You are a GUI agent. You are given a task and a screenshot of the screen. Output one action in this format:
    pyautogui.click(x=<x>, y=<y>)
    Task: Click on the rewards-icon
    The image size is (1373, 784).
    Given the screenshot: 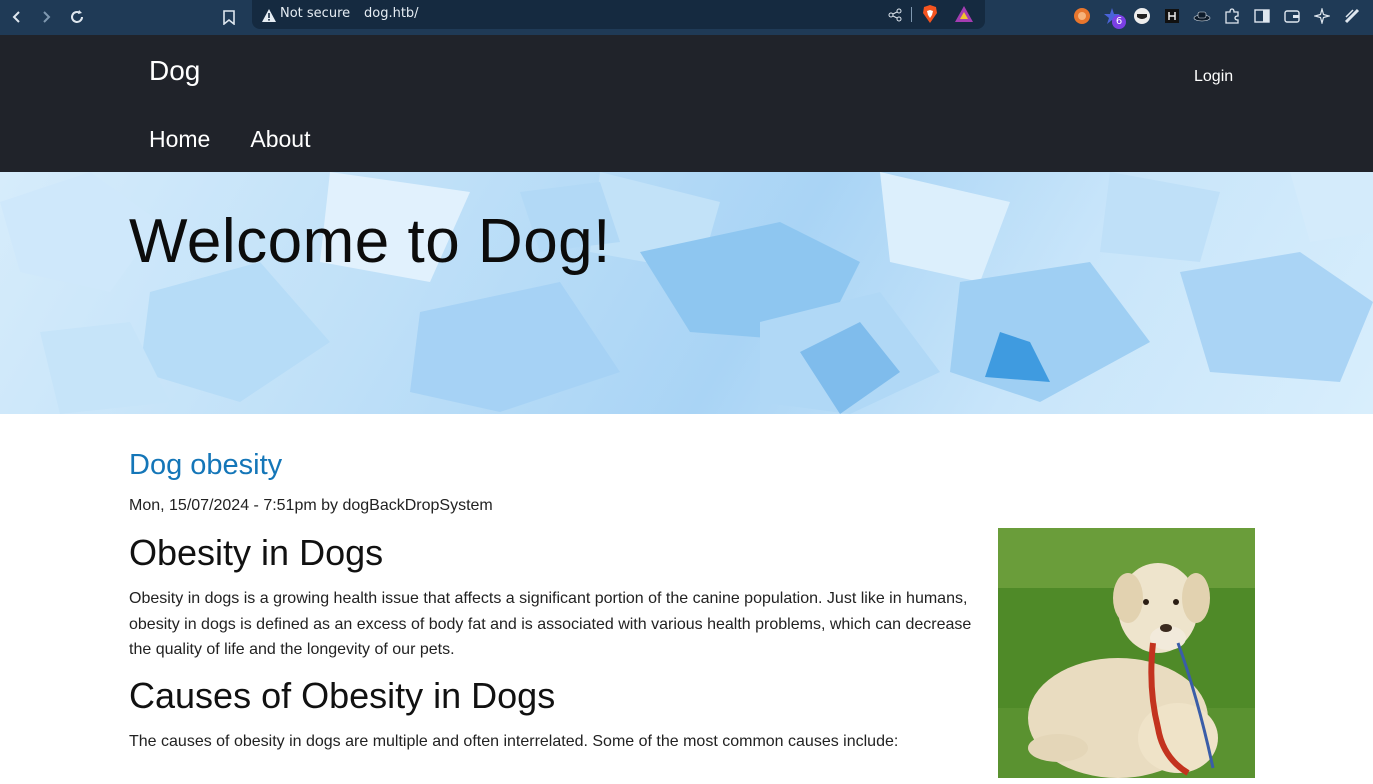 What is the action you would take?
    pyautogui.click(x=964, y=16)
    